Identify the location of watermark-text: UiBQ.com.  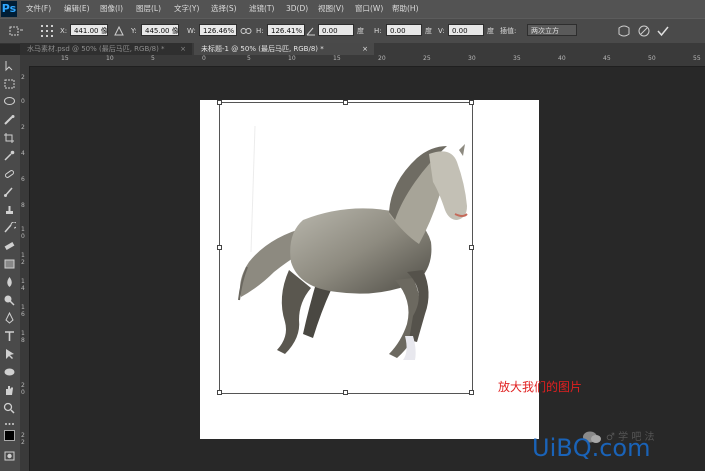
(591, 448).